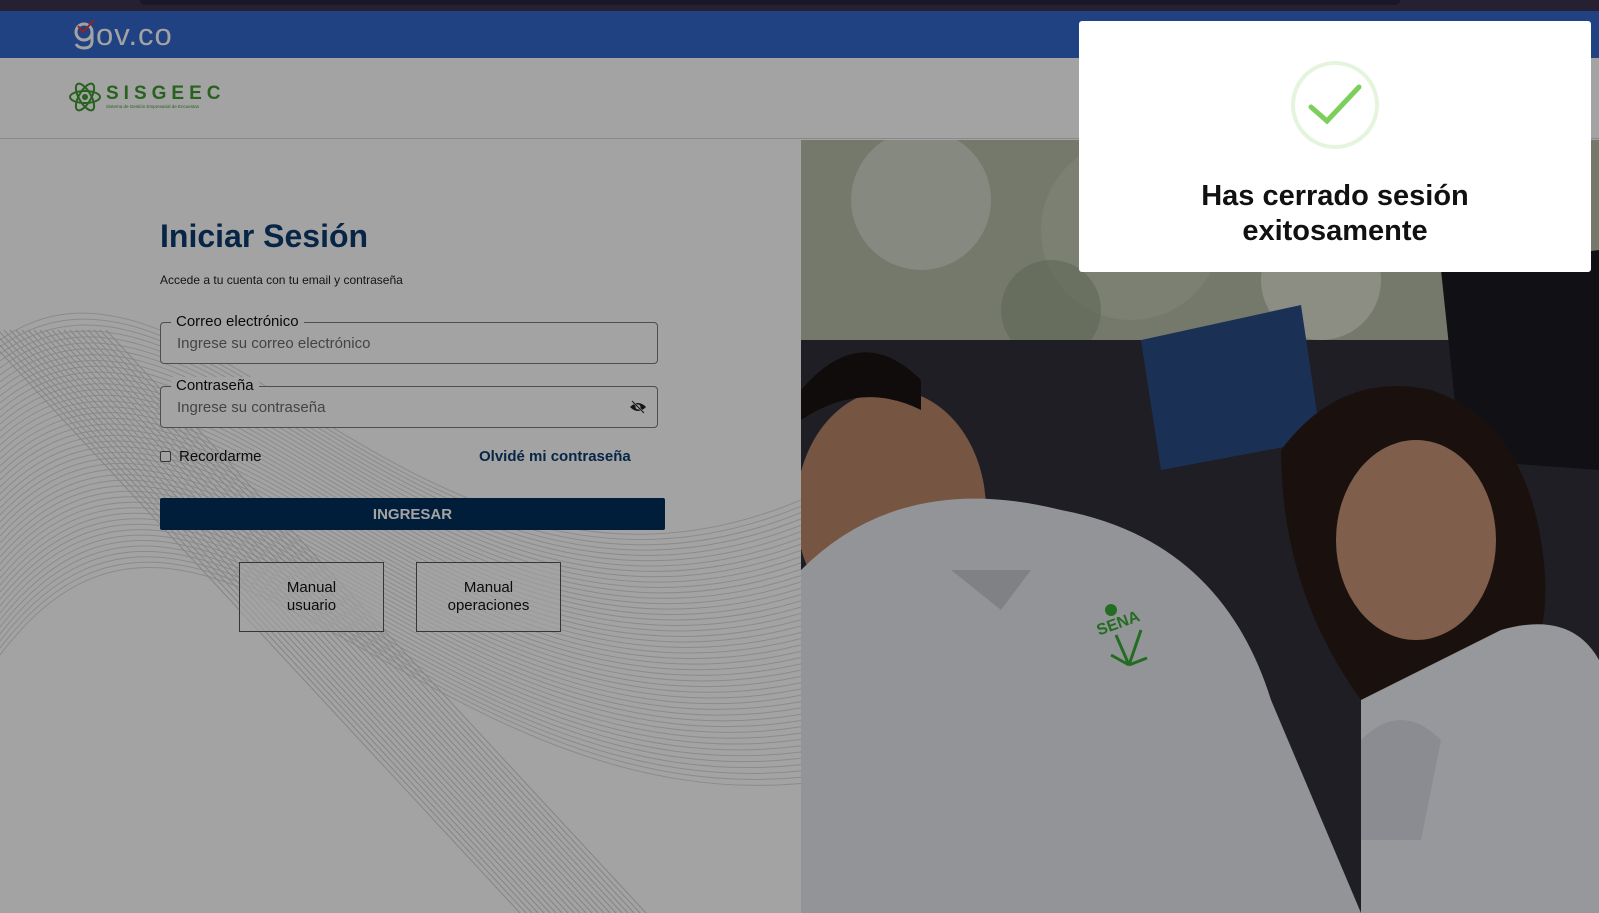  I want to click on logout-success-toast: Has cerrado sesión exitosamente, so click(1335, 146).